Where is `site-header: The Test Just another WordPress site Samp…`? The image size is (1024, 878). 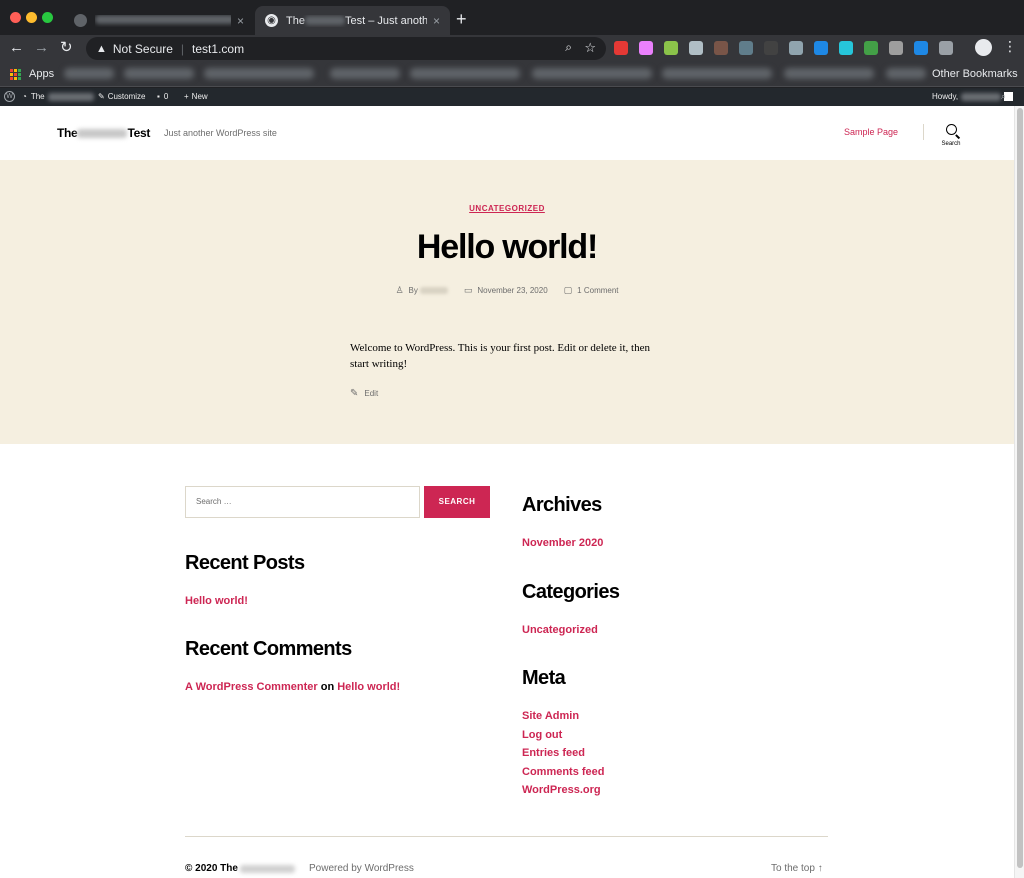
site-header: The Test Just another WordPress site Samp… is located at coordinates (507, 133).